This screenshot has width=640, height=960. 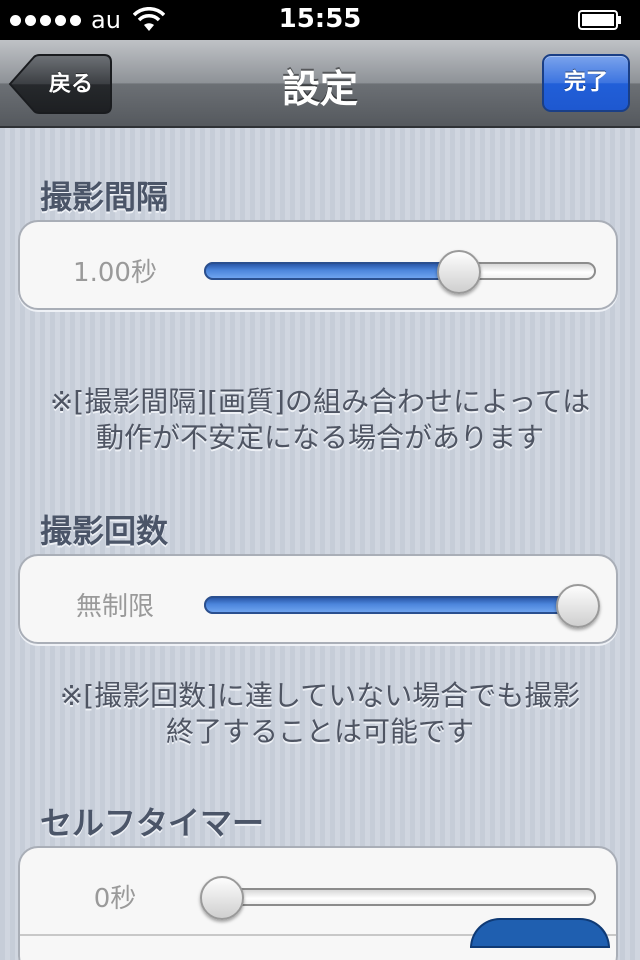 What do you see at coordinates (222, 898) in the screenshot?
I see `timer-slider-thumb` at bounding box center [222, 898].